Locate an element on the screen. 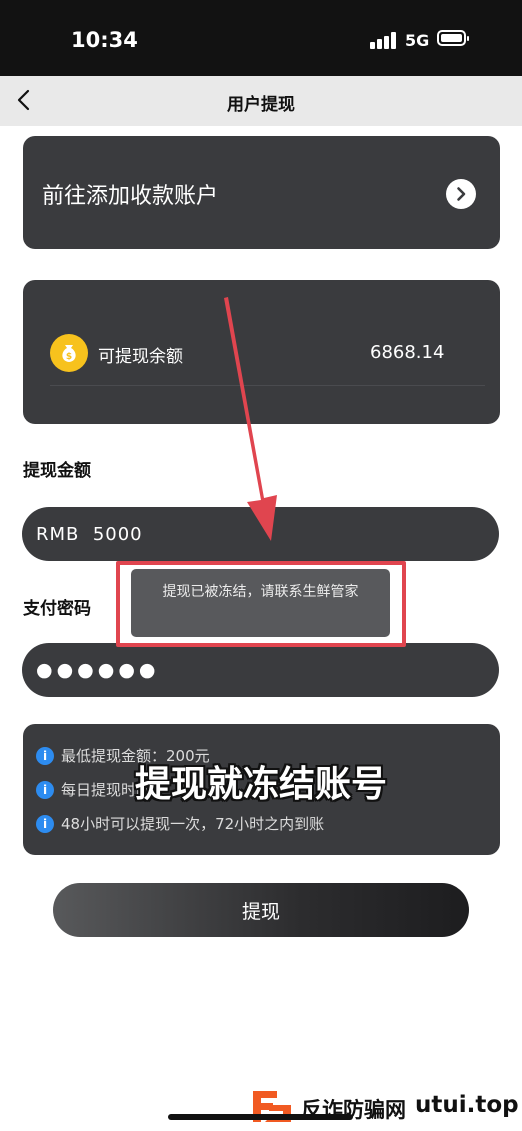  highlight-frame is located at coordinates (261, 604).